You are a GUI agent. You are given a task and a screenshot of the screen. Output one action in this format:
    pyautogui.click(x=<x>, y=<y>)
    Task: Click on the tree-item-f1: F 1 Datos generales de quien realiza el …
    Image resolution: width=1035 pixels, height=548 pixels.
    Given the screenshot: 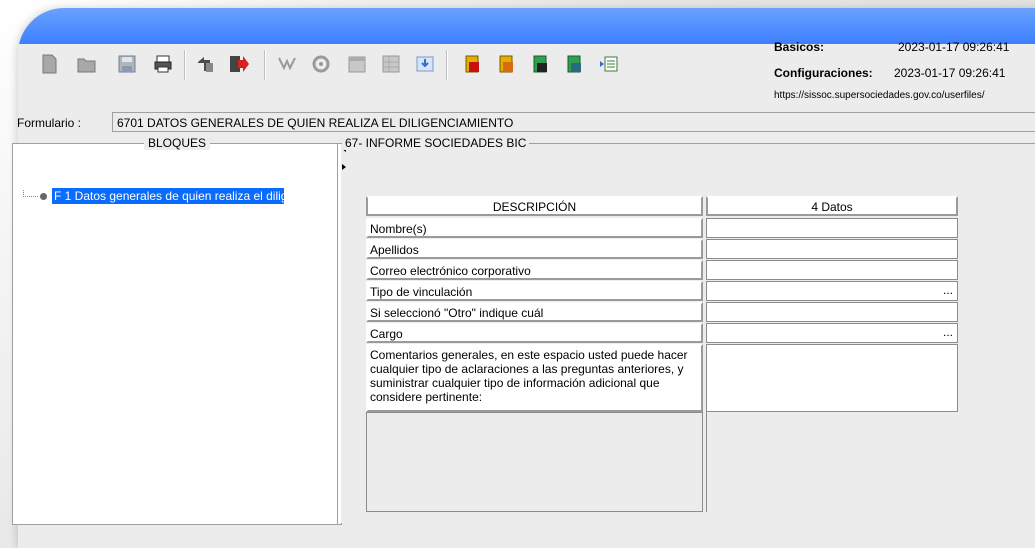 What is the action you would take?
    pyautogui.click(x=153, y=196)
    